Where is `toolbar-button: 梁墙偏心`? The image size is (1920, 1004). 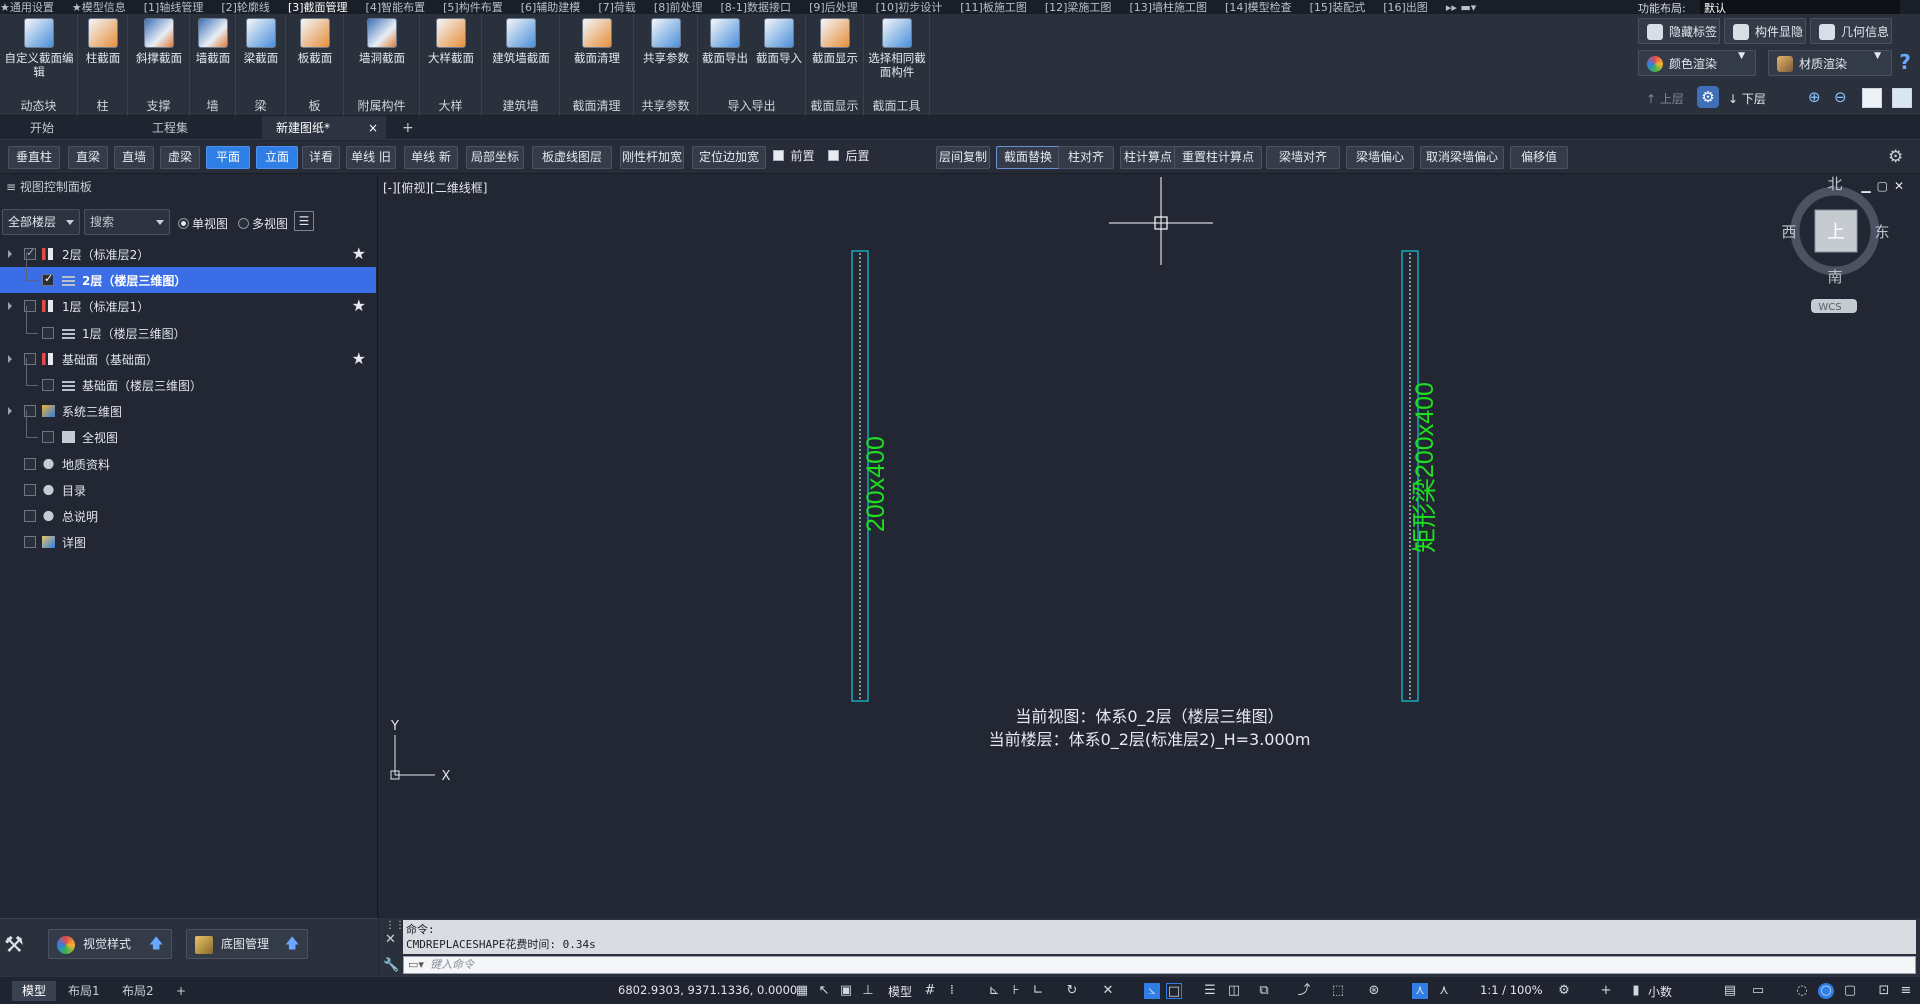
toolbar-button: 梁墙偏心 is located at coordinates (1380, 157).